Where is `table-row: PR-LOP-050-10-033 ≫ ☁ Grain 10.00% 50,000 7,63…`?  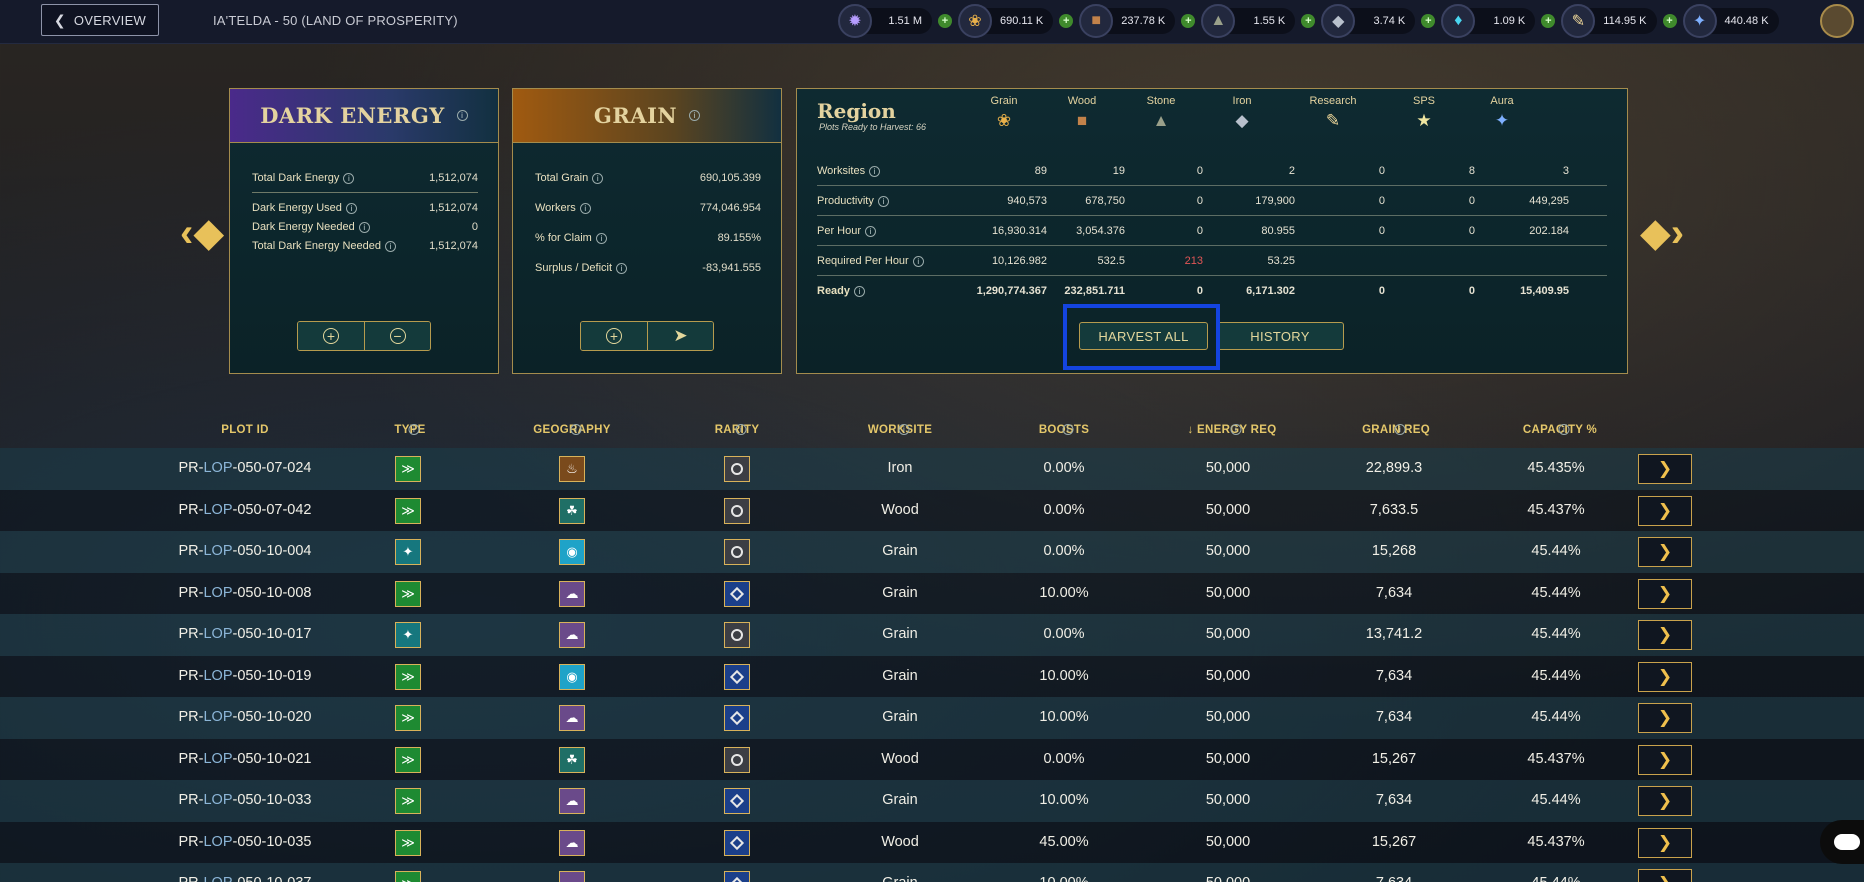
table-row: PR-LOP-050-10-033 ≫ ☁ Grain 10.00% 50,000 7,63… is located at coordinates (932, 801).